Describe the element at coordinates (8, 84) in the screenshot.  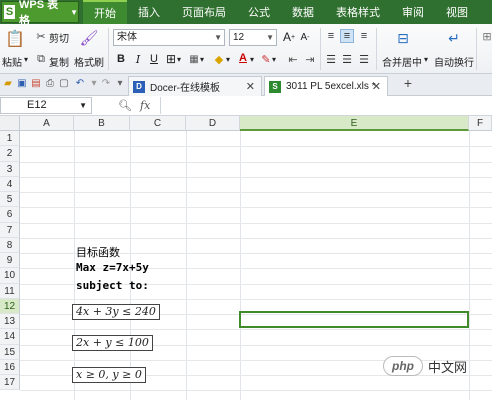
I see `open-folder-icon: ▰` at that location.